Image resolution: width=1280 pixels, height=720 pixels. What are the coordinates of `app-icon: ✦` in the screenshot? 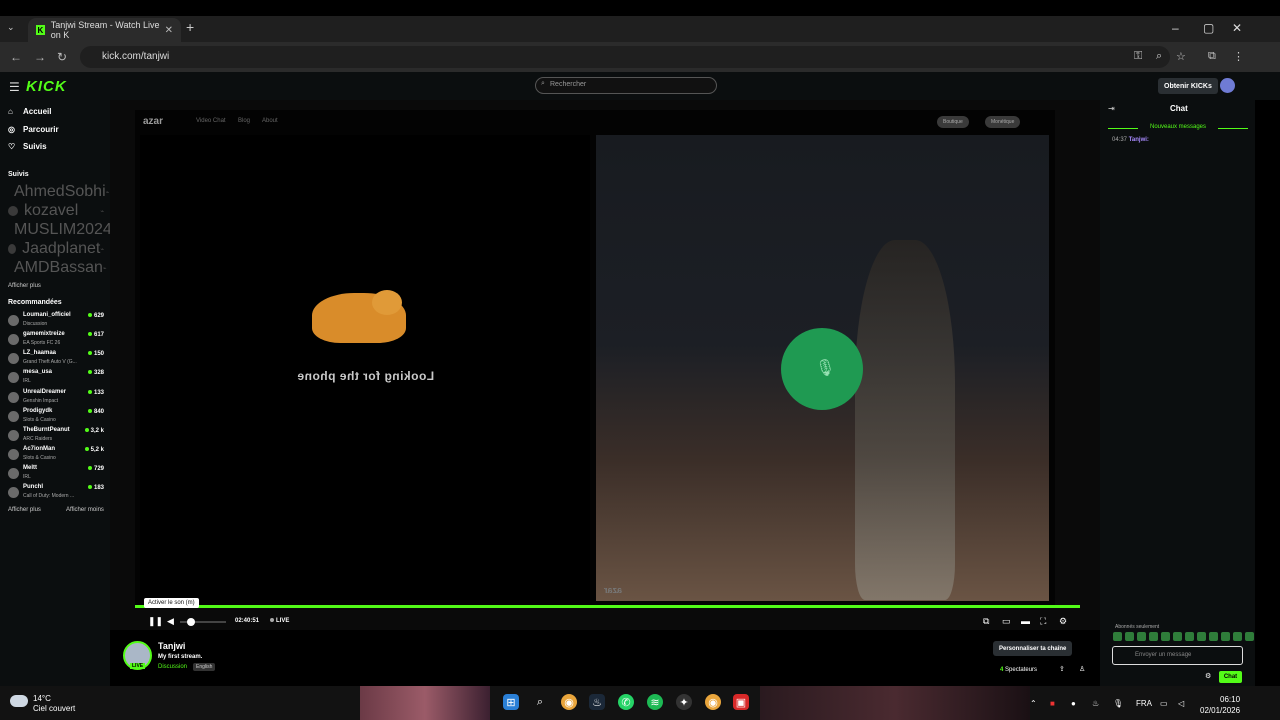 It's located at (684, 702).